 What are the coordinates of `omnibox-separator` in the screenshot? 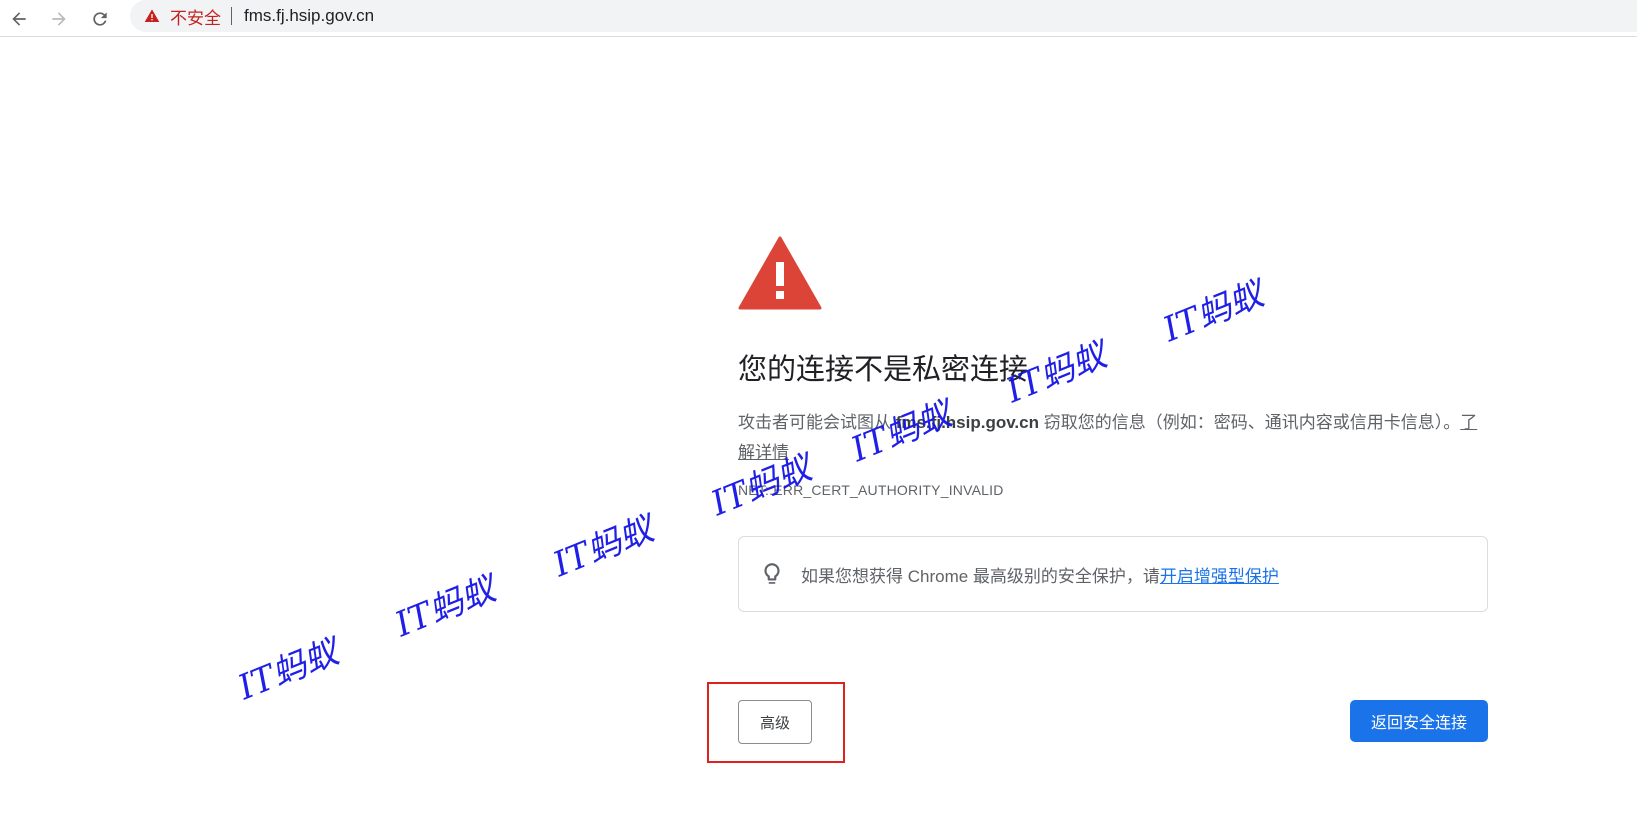 It's located at (231, 16).